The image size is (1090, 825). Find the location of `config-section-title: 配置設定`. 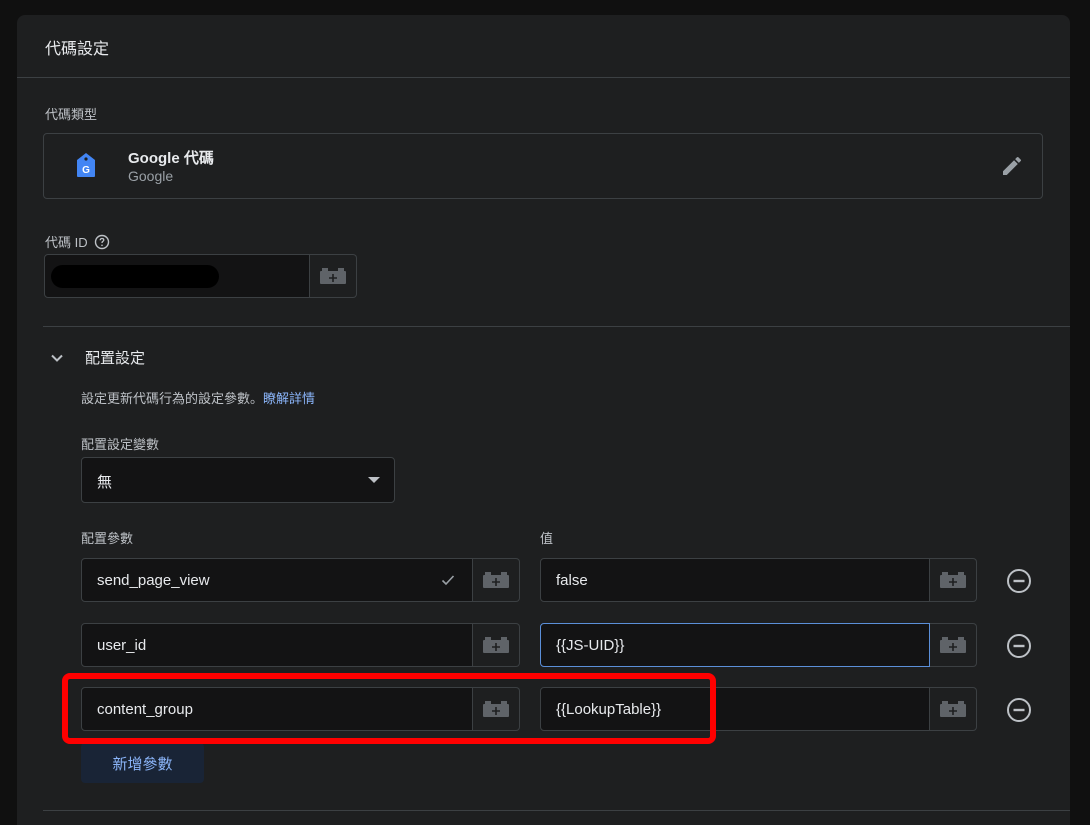

config-section-title: 配置設定 is located at coordinates (115, 358).